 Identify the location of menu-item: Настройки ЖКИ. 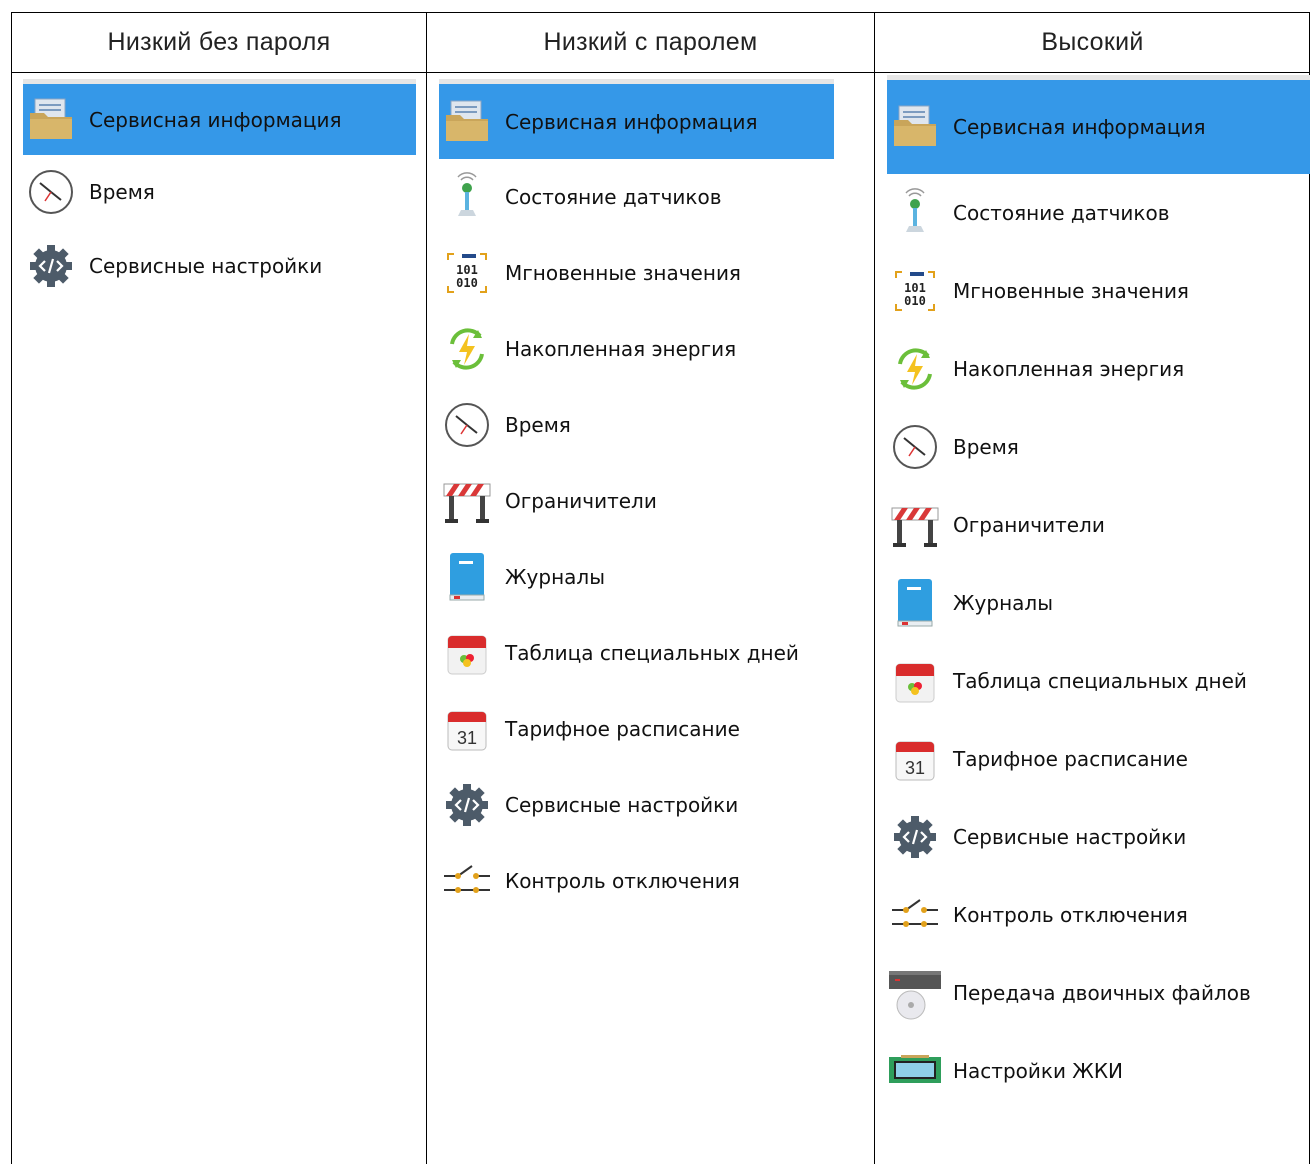
(1098, 1071).